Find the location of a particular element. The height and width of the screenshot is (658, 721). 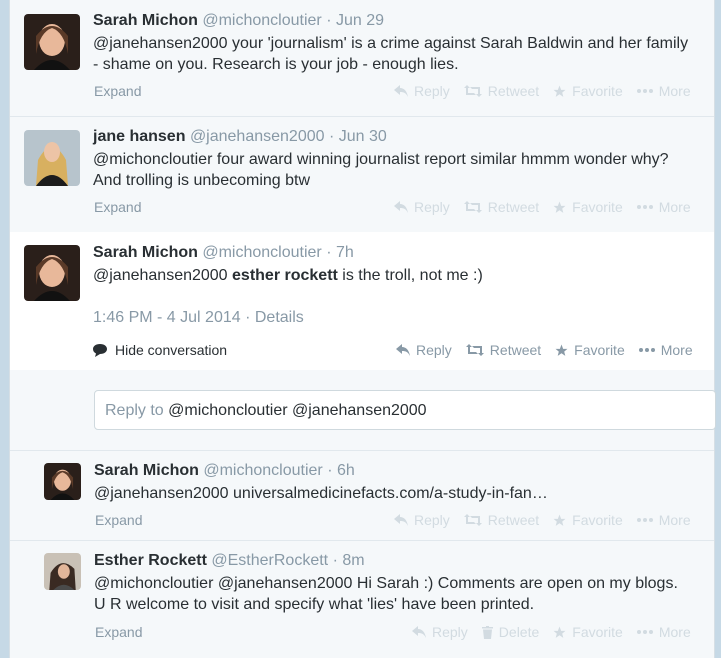

tweet-timestamp: Jun 30 is located at coordinates (363, 136).